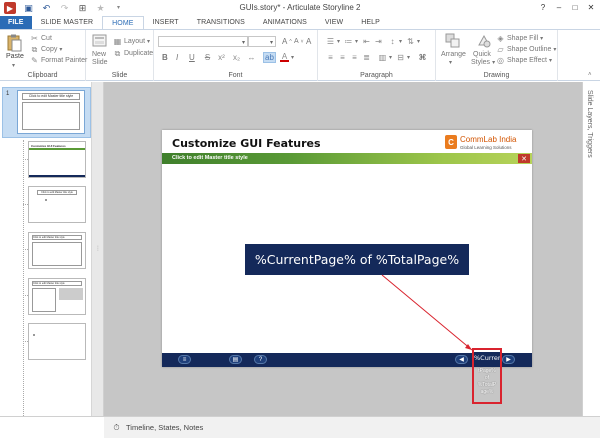  I want to click on columns-icon: ▥, so click(382, 57).